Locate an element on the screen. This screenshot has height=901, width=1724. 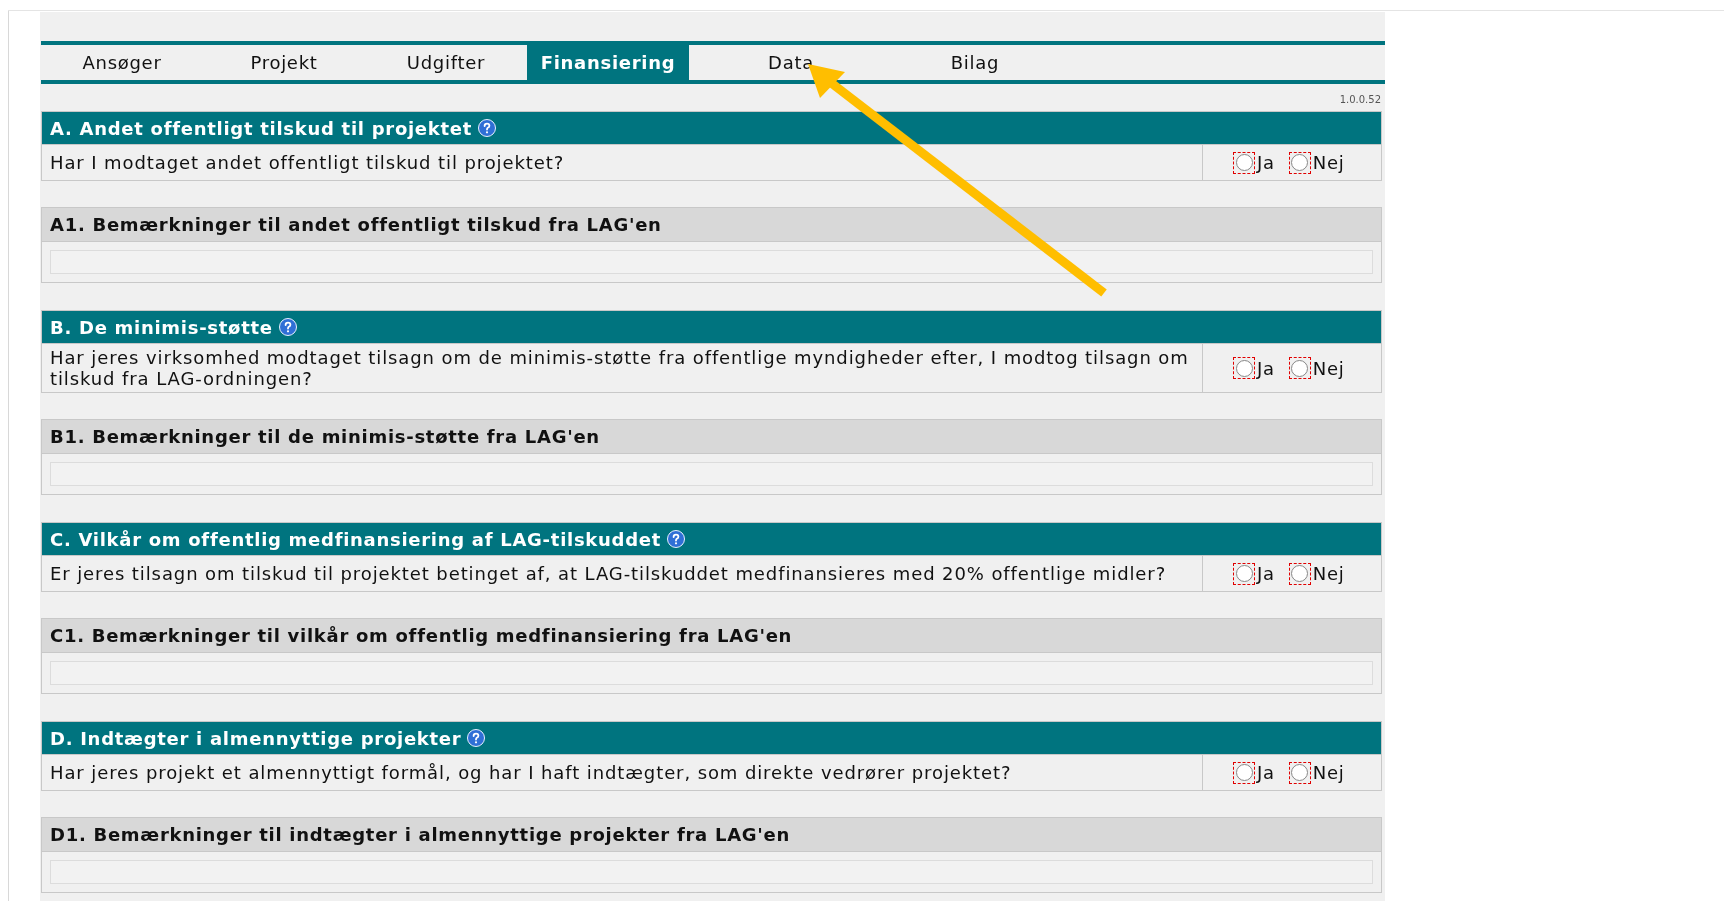
tab: Finansiering is located at coordinates (608, 62).